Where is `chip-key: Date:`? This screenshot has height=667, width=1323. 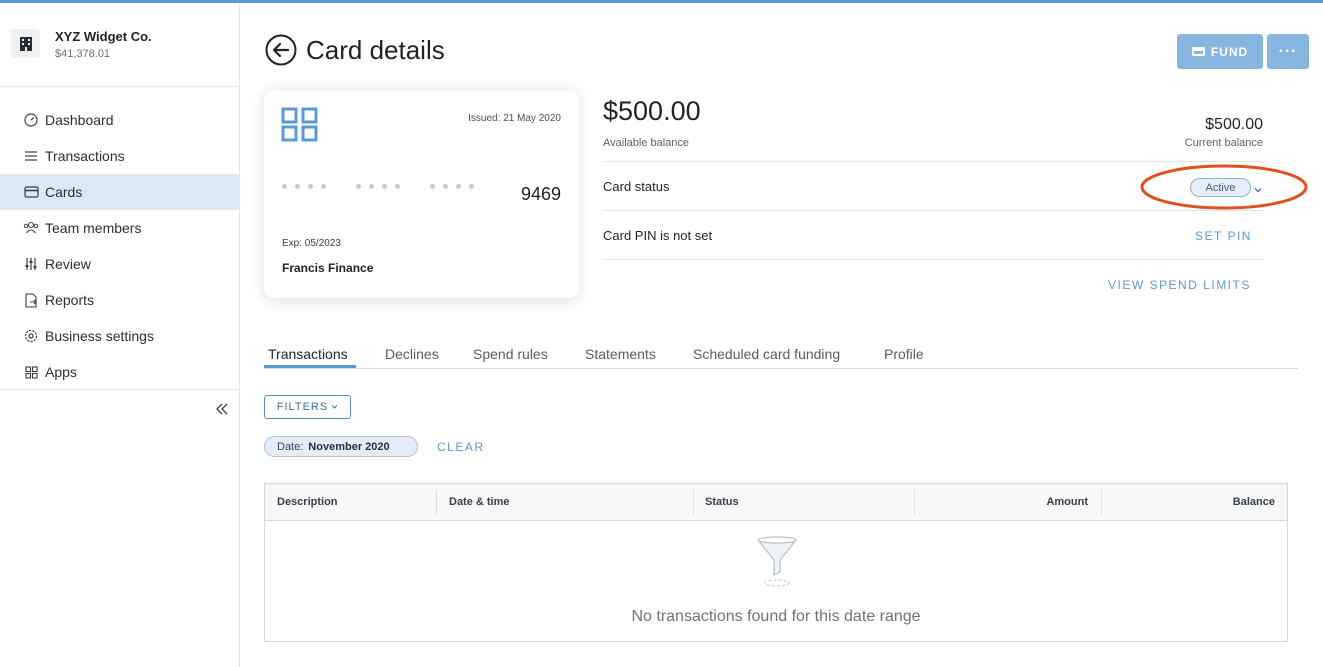
chip-key: Date: is located at coordinates (290, 446).